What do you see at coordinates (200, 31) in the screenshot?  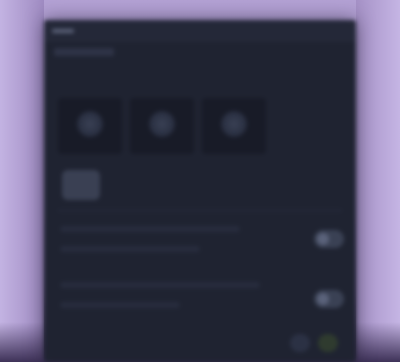 I see `window-titlebar` at bounding box center [200, 31].